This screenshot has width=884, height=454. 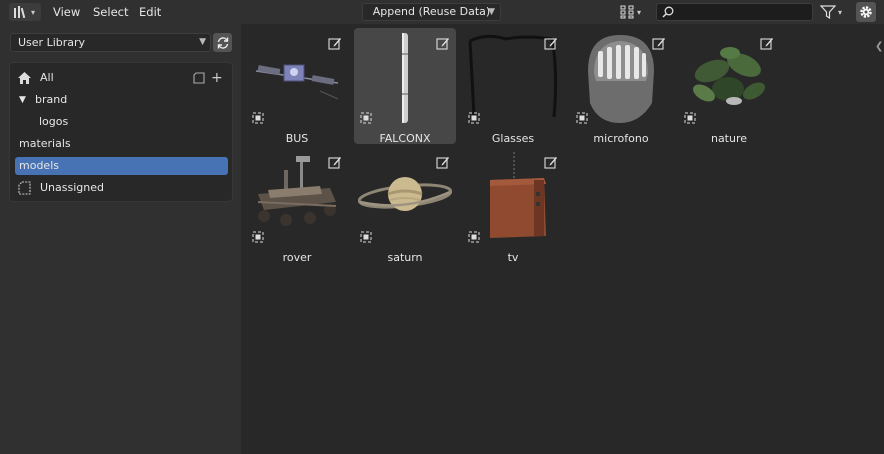 I want to click on asset-label: Glasses, so click(x=513, y=138).